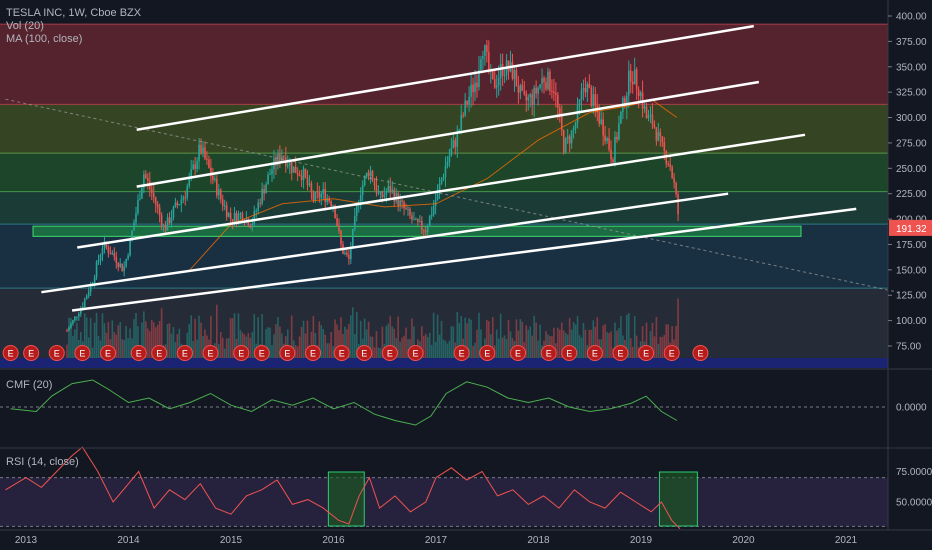  Describe the element at coordinates (914, 472) in the screenshot. I see `rsi-tick-label: 75.0000` at that location.